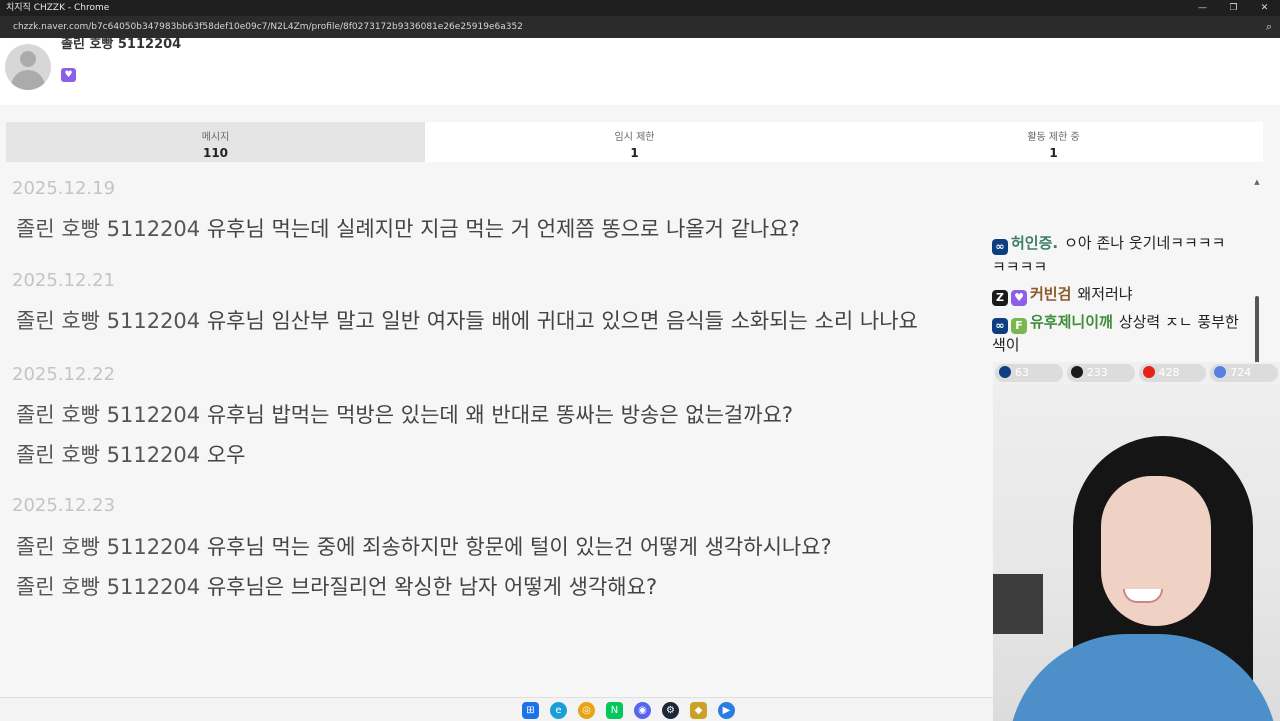 This screenshot has height=721, width=1280. Describe the element at coordinates (1019, 326) in the screenshot. I see `f-badge-icon: F` at that location.